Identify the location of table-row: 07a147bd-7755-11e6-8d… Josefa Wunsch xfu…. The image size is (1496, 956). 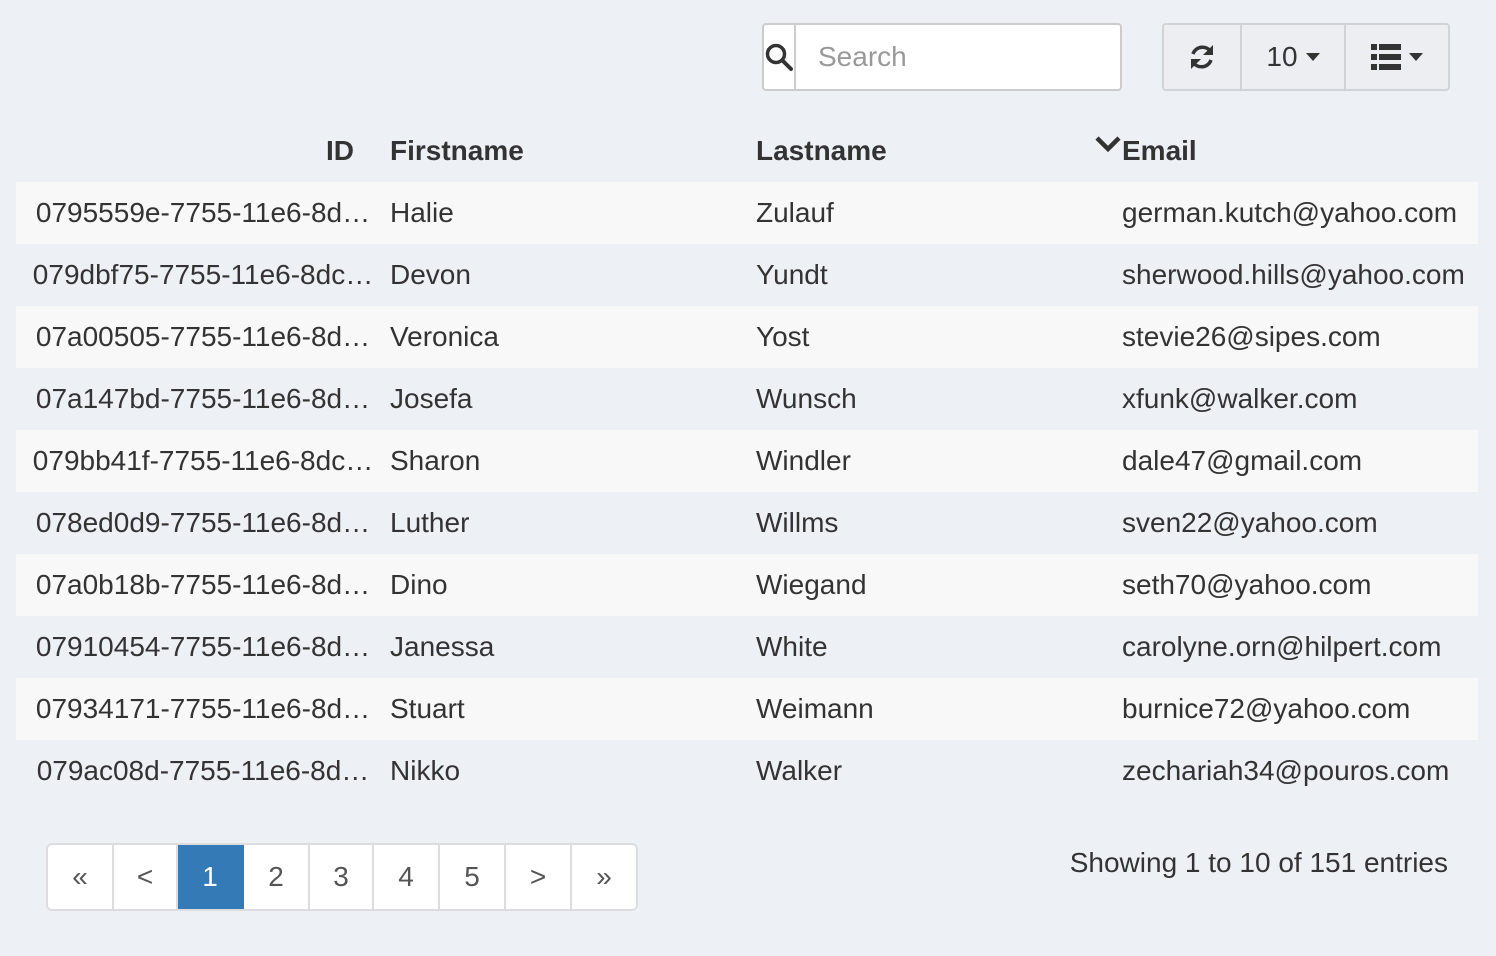
(747, 399).